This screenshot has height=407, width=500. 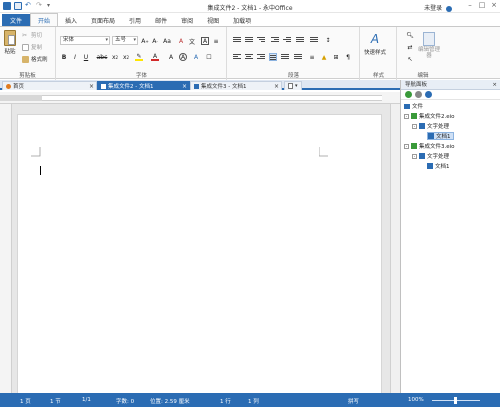 What do you see at coordinates (213, 20) in the screenshot?
I see `tab-view: 视图` at bounding box center [213, 20].